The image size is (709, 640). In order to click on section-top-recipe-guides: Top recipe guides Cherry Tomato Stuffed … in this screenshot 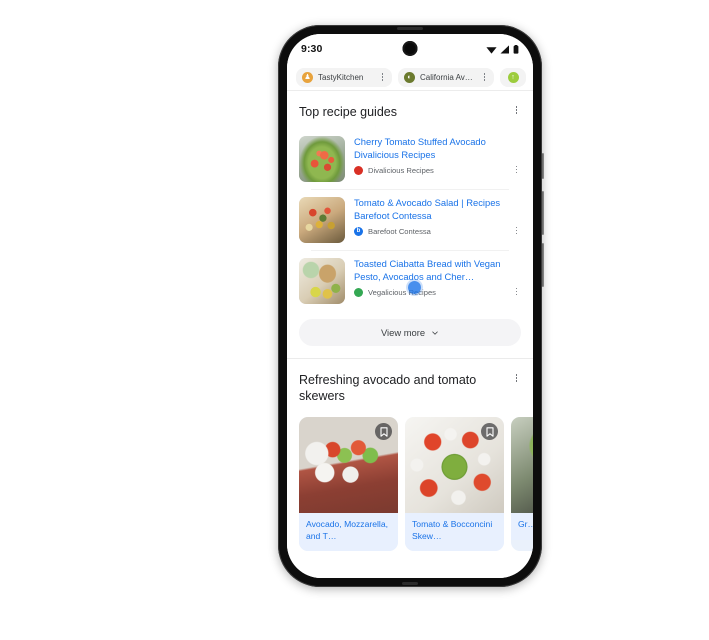, I will do `click(410, 224)`.